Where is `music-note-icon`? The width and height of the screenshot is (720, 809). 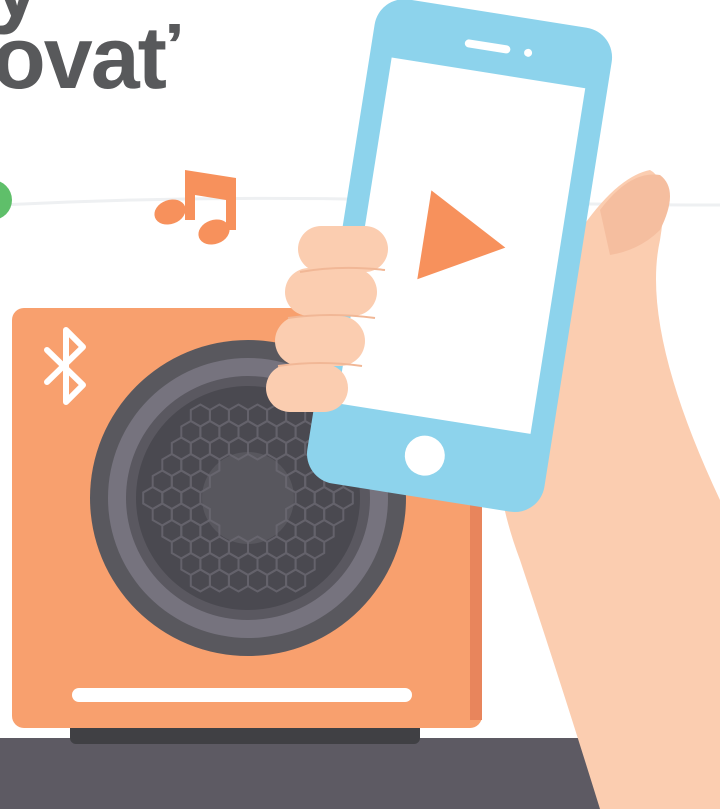 music-note-icon is located at coordinates (195, 207).